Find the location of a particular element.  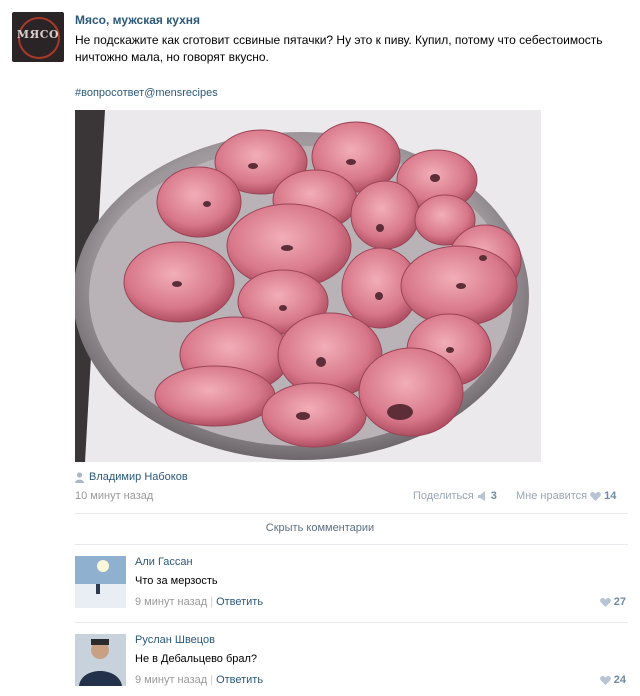

comment-like-button: 24 is located at coordinates (612, 680).